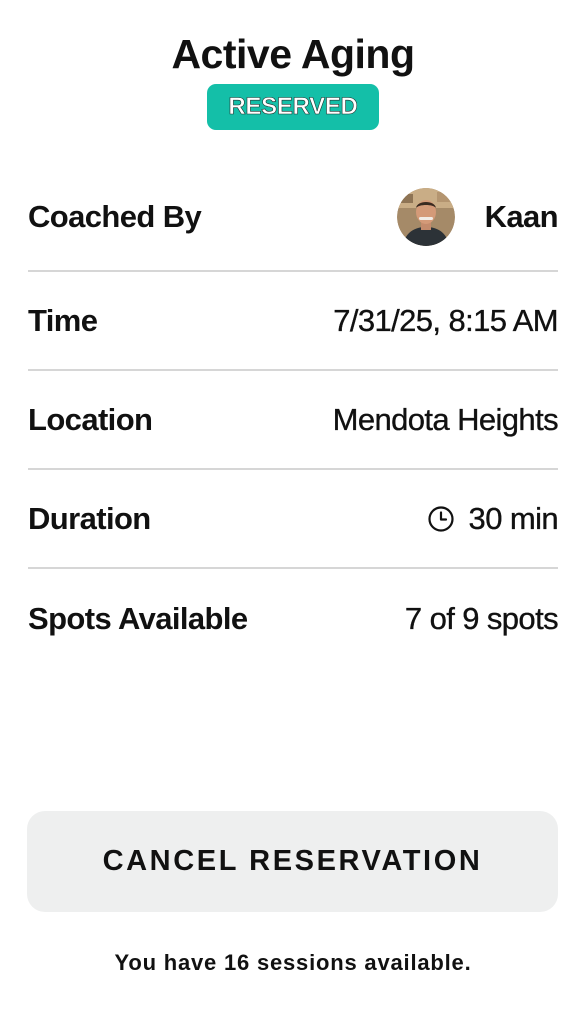  Describe the element at coordinates (293, 962) in the screenshot. I see `sessions-available-note: You have 16 sessions available.` at that location.